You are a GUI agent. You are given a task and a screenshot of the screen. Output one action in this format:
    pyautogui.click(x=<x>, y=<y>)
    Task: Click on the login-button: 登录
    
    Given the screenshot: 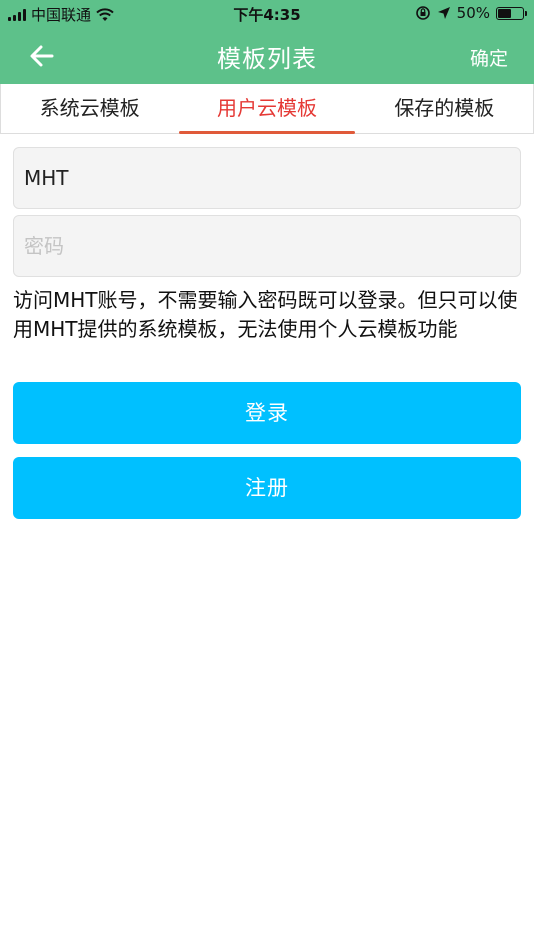 What is the action you would take?
    pyautogui.click(x=267, y=413)
    